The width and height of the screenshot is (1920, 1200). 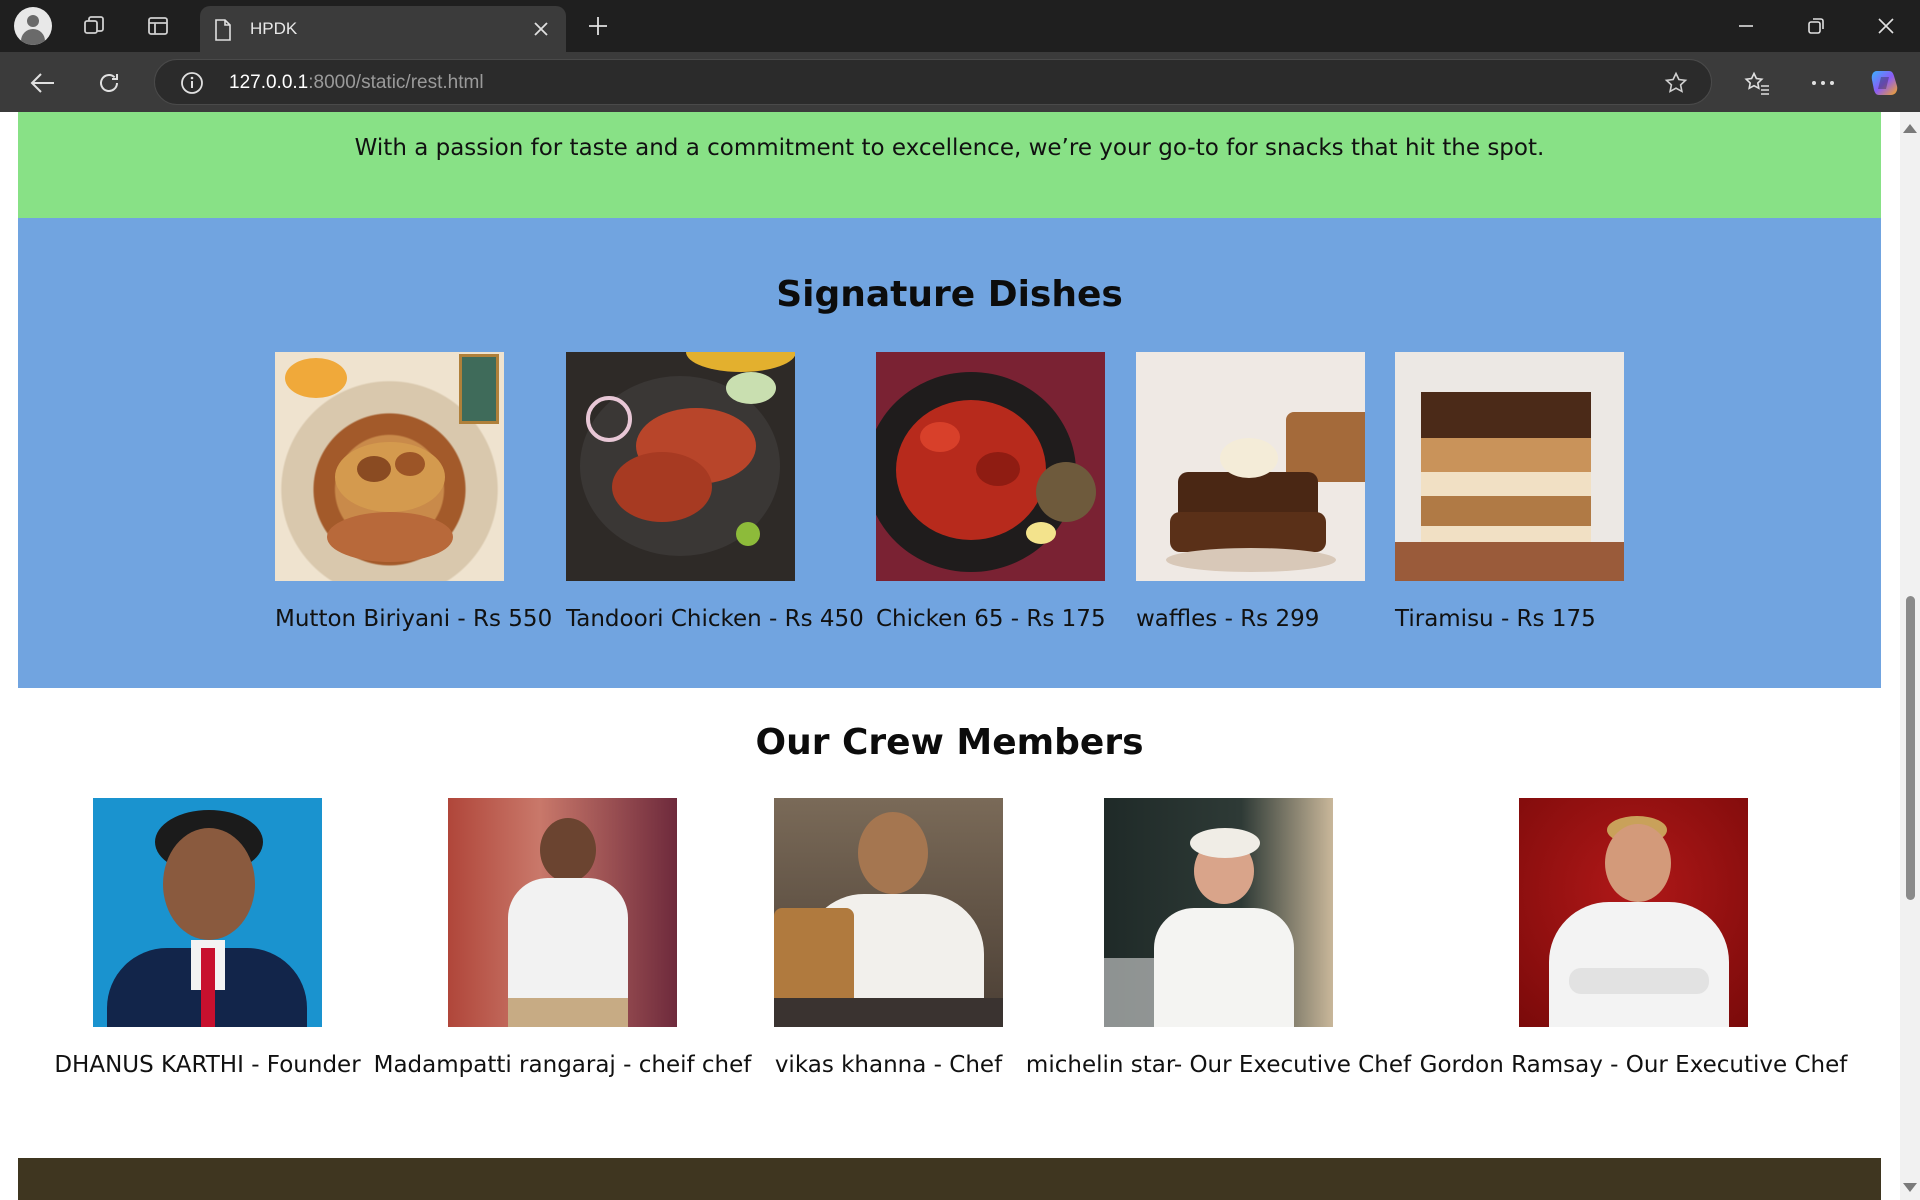 I want to click on madampatti-rangaraj-photo, so click(x=562, y=912).